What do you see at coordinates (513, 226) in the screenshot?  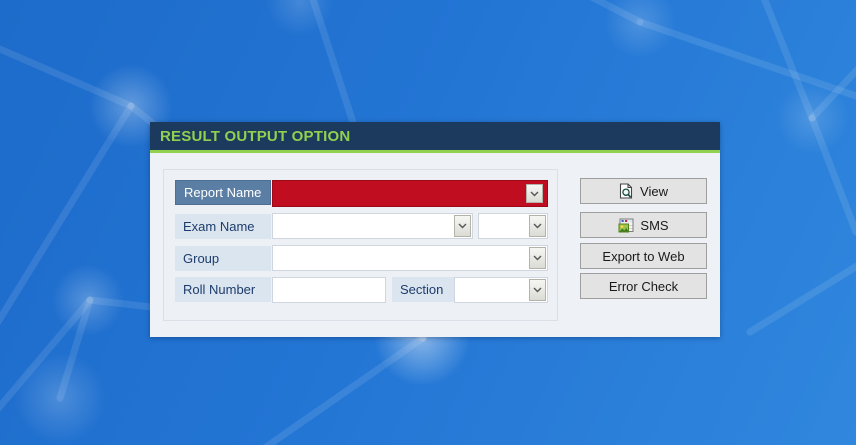 I see `exam-name-secondary-combobox` at bounding box center [513, 226].